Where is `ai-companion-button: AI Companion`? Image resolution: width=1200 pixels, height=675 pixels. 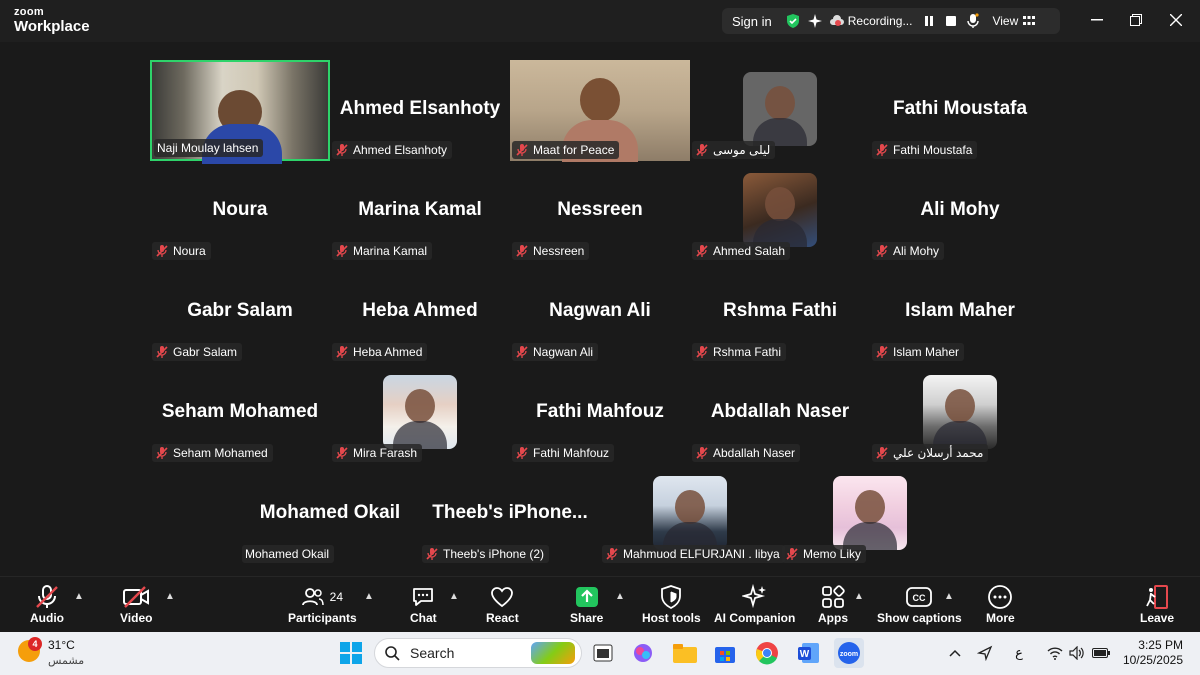 ai-companion-button: AI Companion is located at coordinates (754, 604).